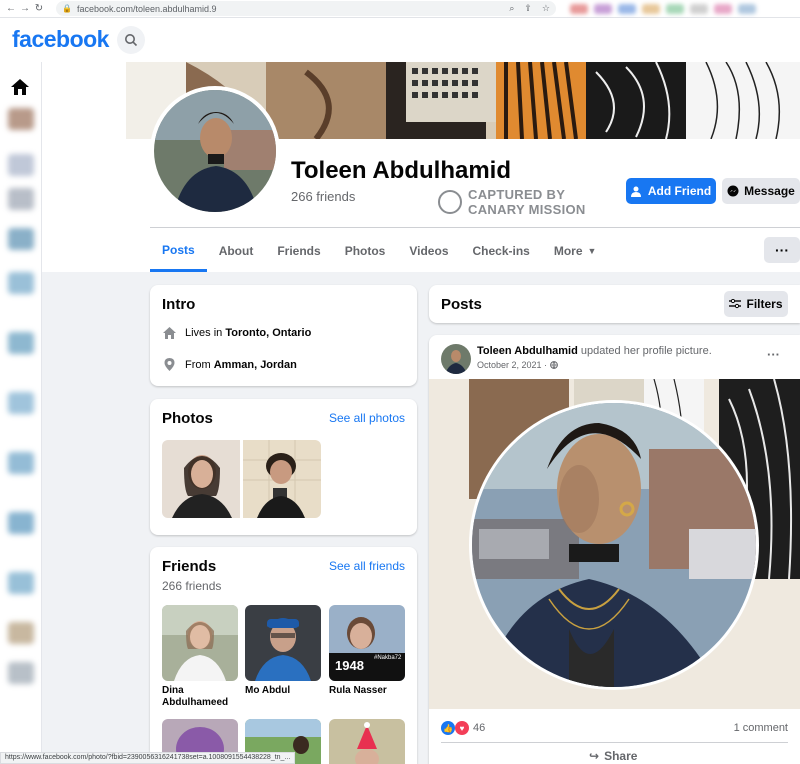 Image resolution: width=800 pixels, height=764 pixels. Describe the element at coordinates (400, 40) in the screenshot. I see `facebook-header: facebook` at that location.